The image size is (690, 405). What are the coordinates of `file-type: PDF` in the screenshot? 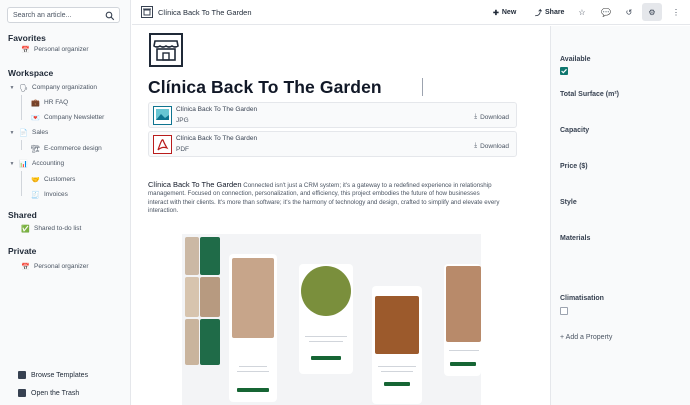 It's located at (182, 149).